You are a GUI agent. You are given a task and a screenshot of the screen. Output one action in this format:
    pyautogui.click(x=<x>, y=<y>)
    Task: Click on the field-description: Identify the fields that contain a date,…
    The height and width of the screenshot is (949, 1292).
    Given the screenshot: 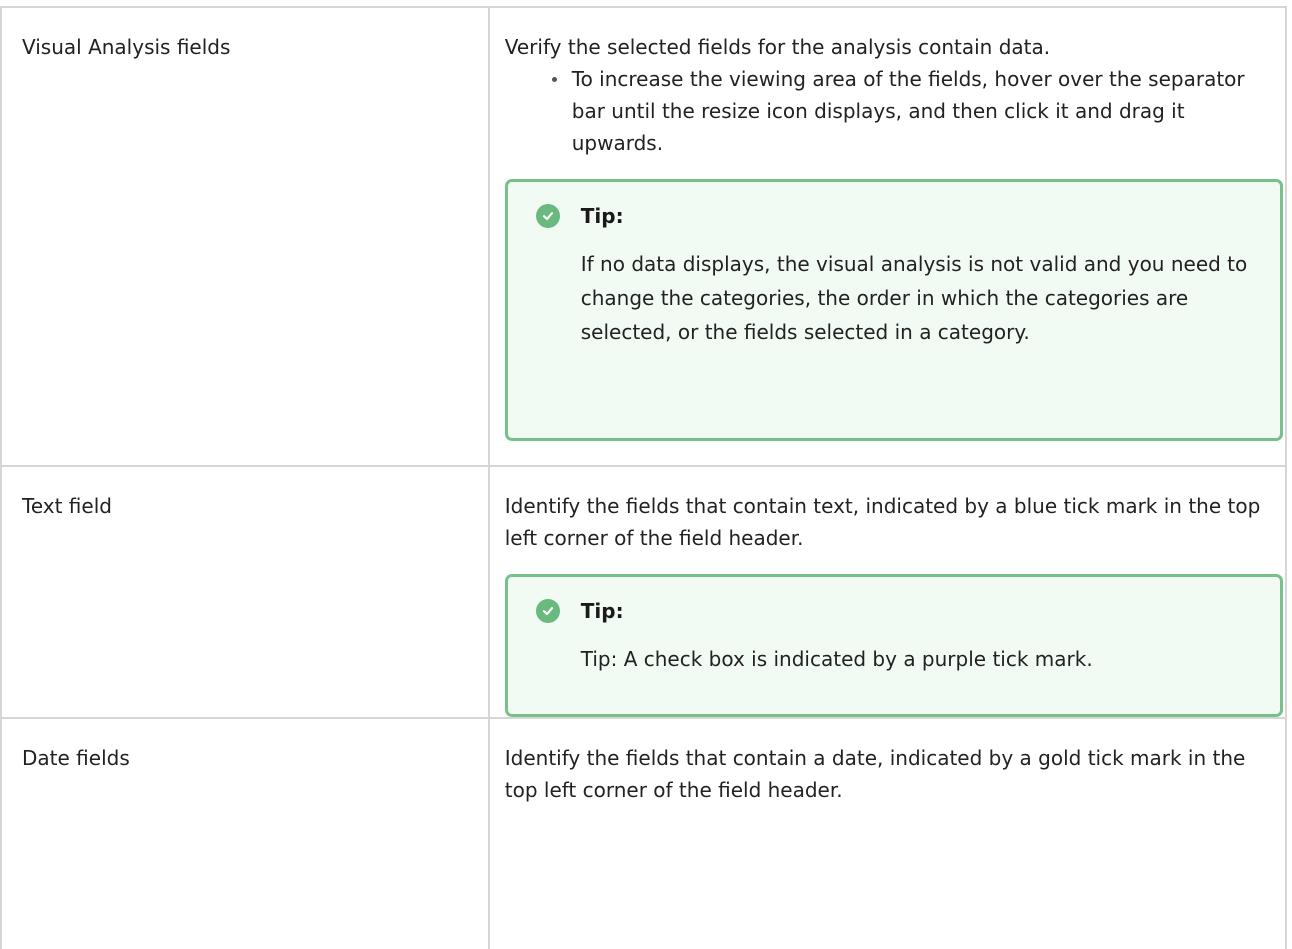 What is the action you would take?
    pyautogui.click(x=875, y=774)
    